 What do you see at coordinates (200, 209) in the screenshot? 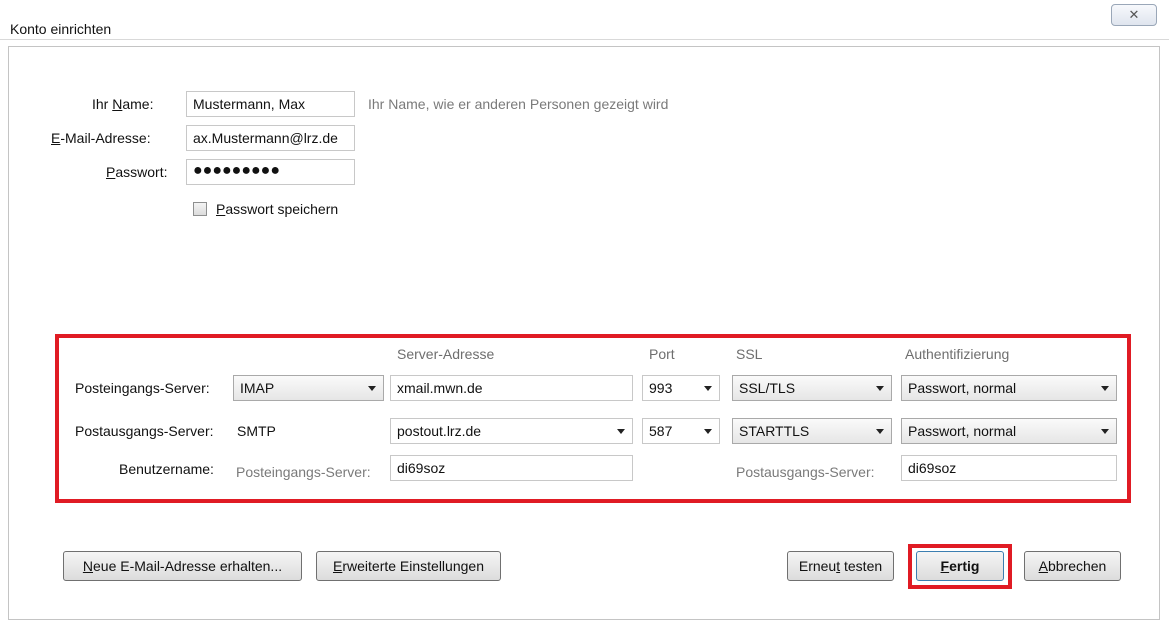
I see `save-password-checkbox` at bounding box center [200, 209].